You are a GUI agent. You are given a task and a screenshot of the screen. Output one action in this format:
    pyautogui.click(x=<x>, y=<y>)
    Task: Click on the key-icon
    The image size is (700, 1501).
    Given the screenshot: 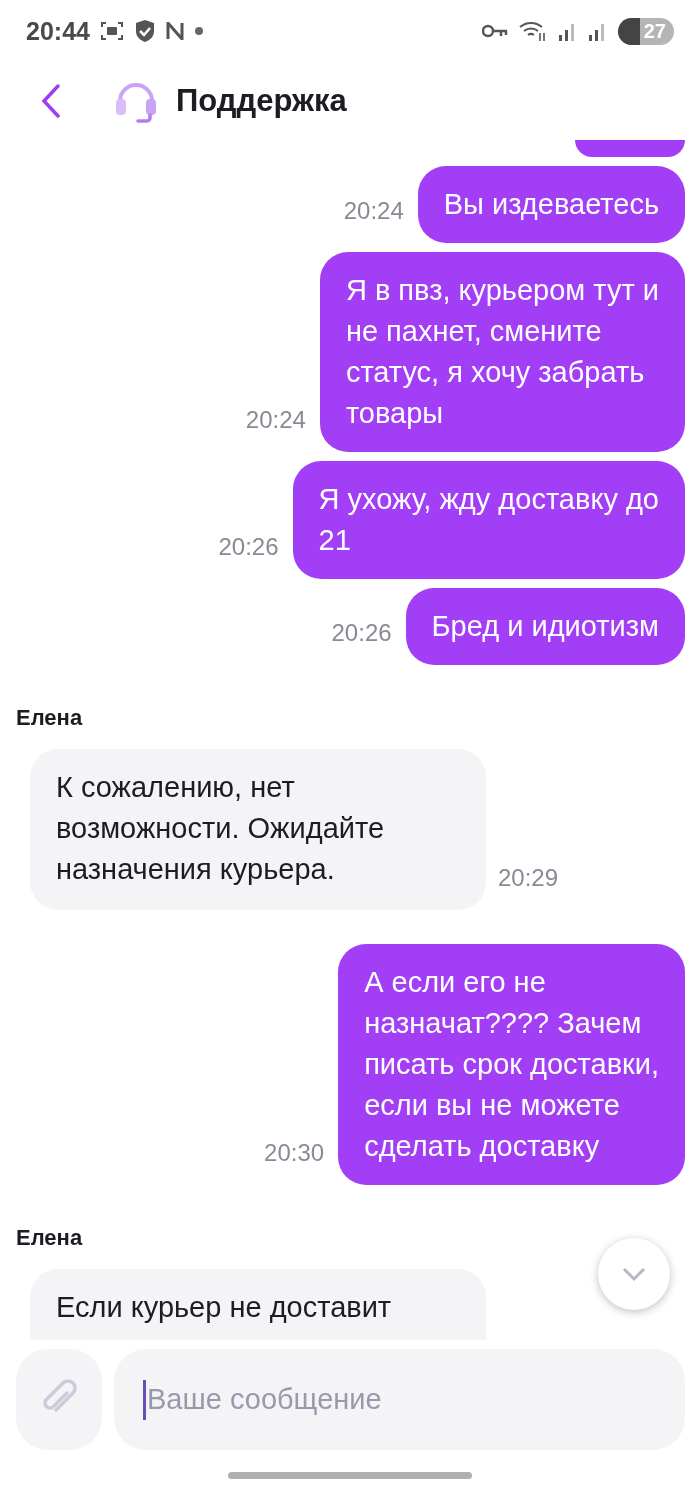 What is the action you would take?
    pyautogui.click(x=494, y=31)
    